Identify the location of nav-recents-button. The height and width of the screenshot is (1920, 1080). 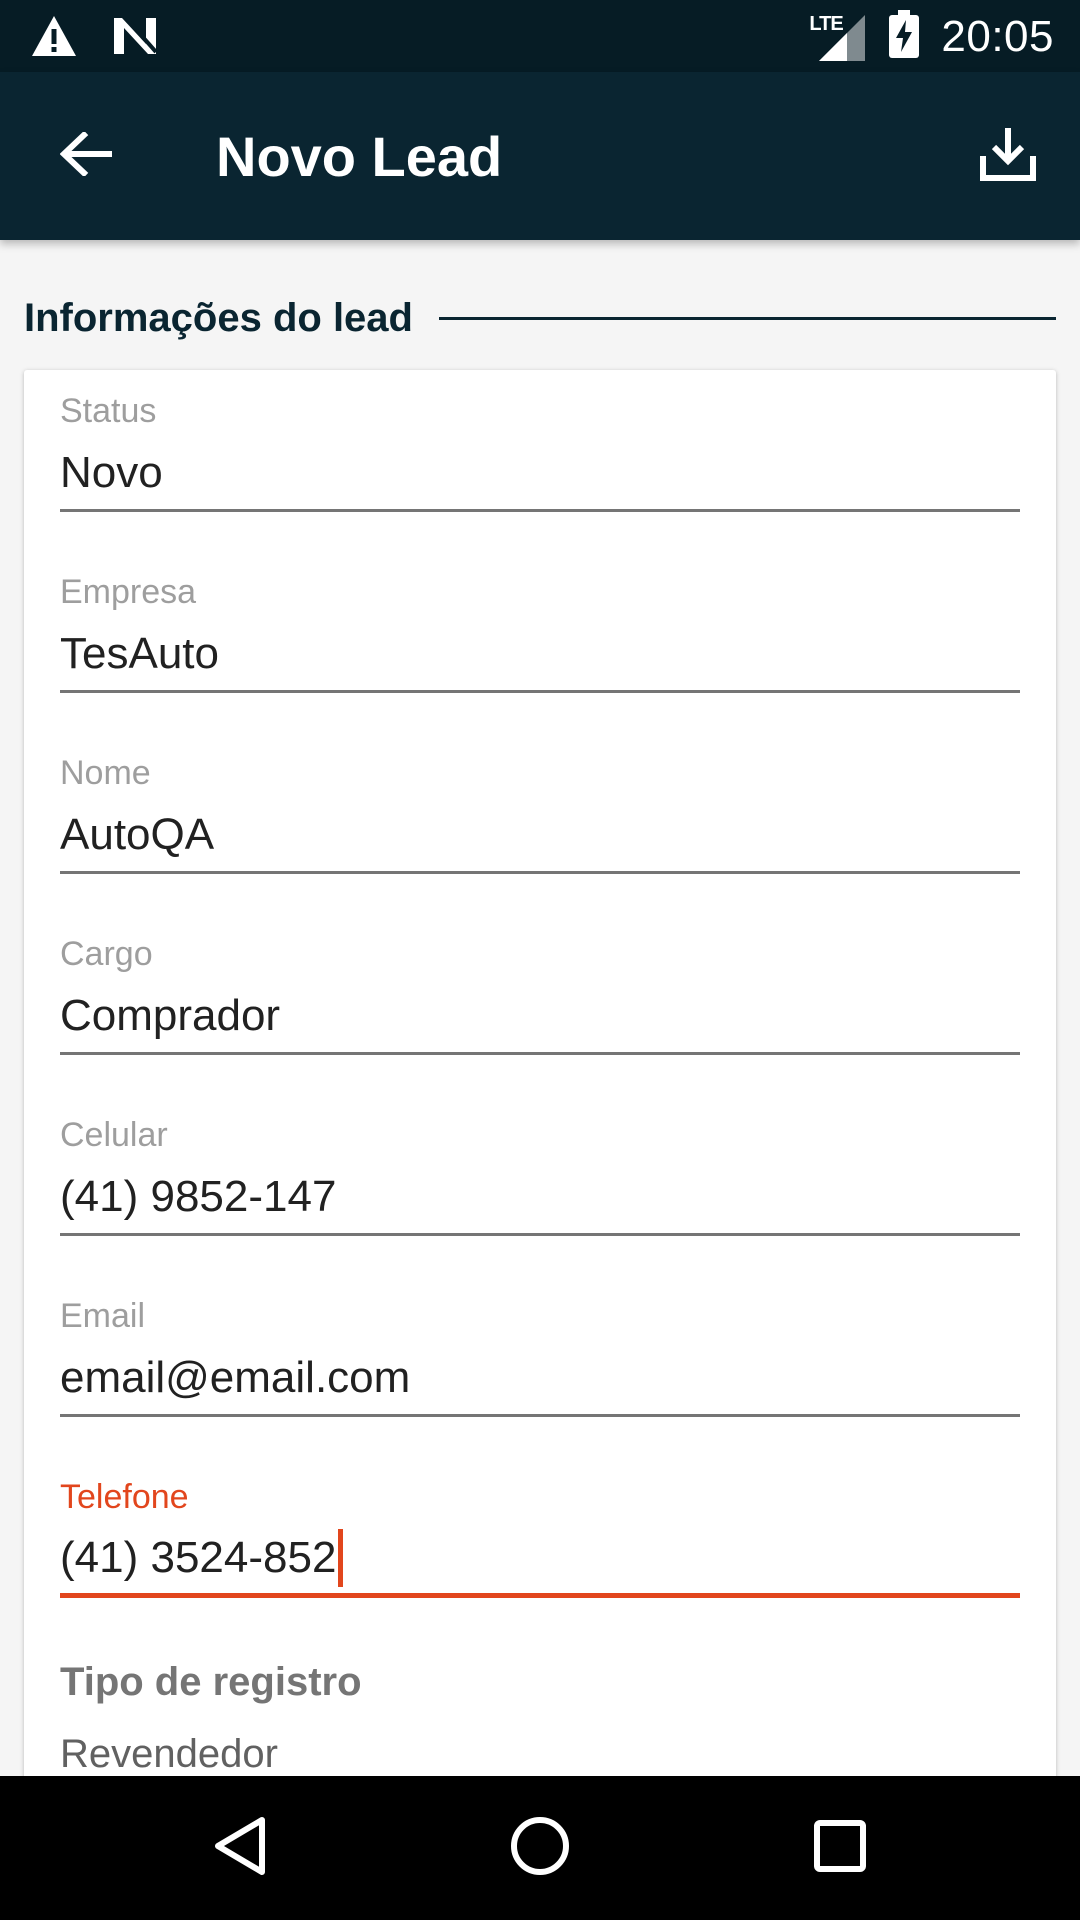
(840, 1848).